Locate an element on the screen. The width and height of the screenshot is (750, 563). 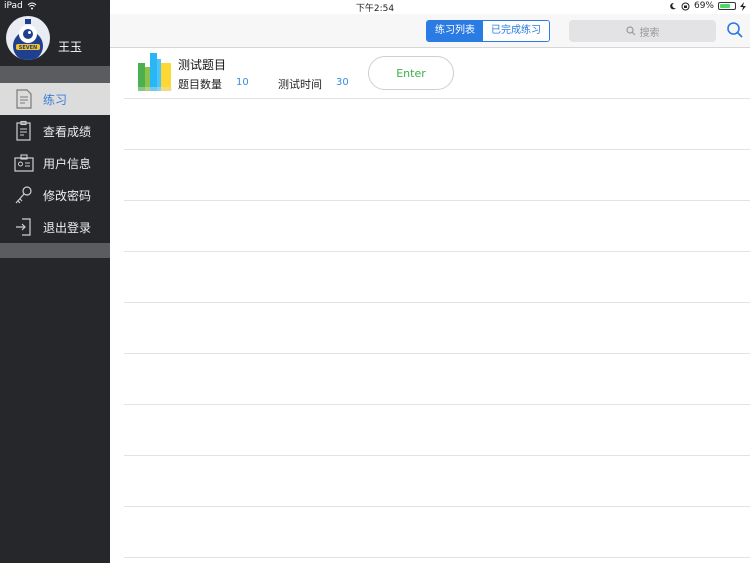
profile-header: SEVEN 王玉 is located at coordinates (55, 40).